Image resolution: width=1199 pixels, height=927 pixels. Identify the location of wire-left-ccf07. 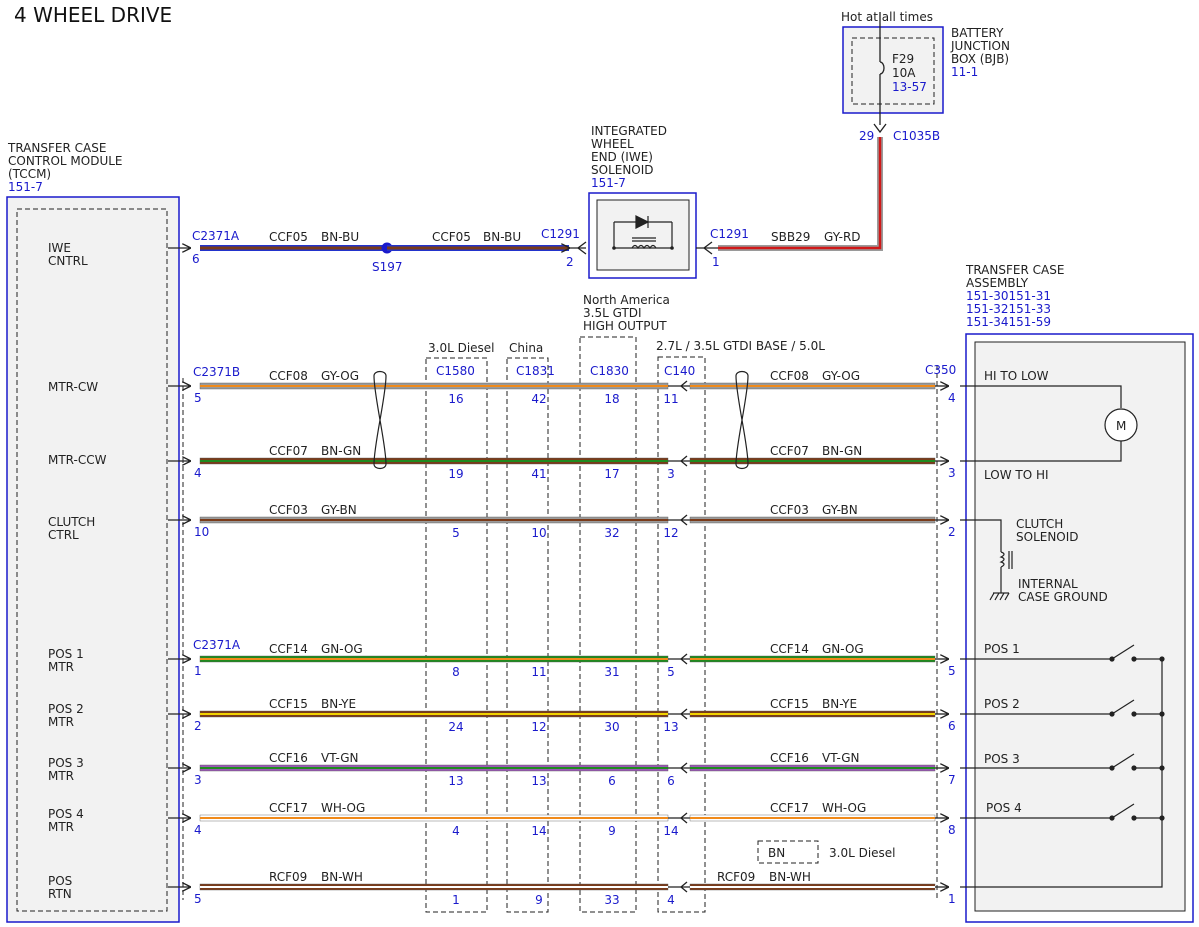
(434, 461).